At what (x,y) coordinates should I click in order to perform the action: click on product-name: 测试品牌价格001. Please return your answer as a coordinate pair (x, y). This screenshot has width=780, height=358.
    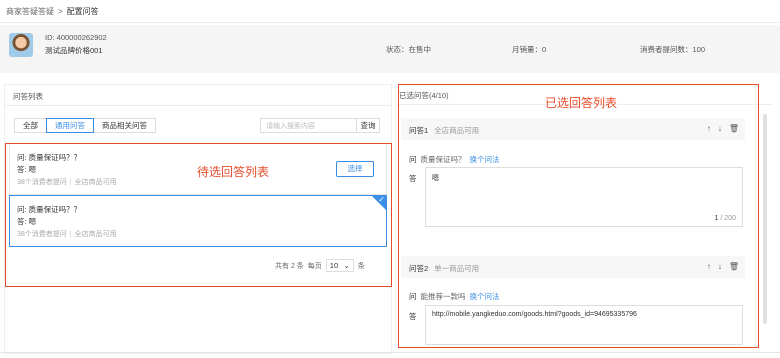
    Looking at the image, I should click on (74, 50).